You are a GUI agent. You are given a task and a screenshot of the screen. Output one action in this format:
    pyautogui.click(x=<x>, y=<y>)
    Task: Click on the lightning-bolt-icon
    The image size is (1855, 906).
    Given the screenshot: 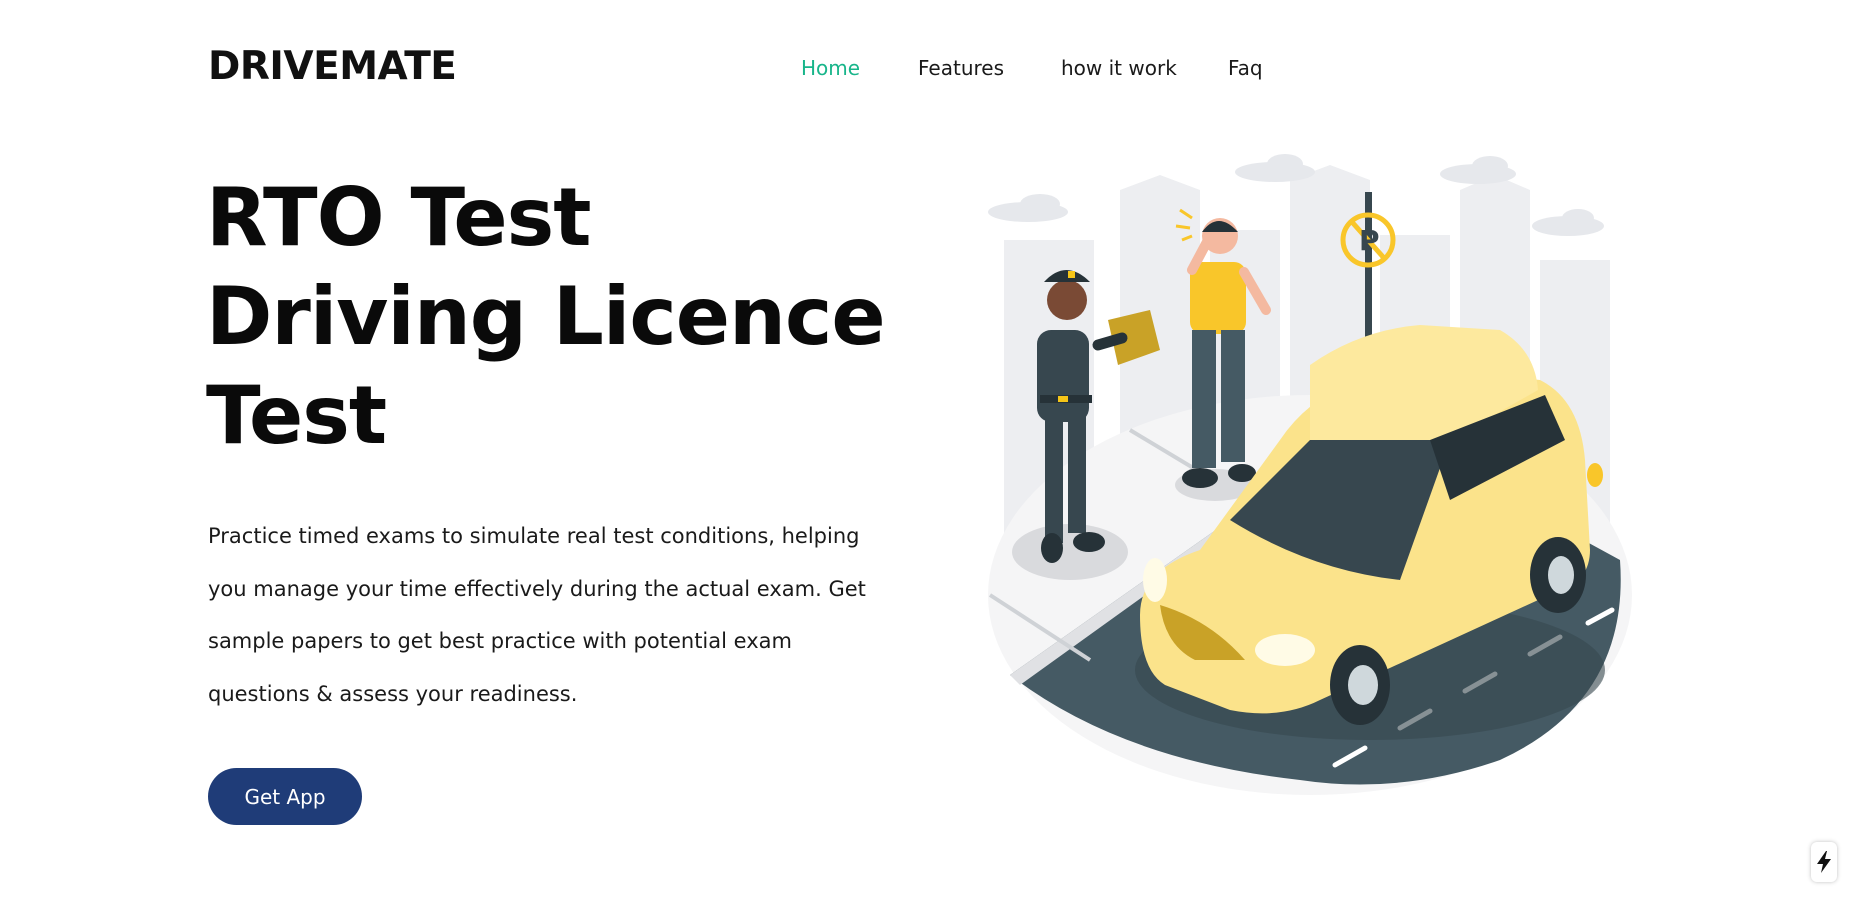 What is the action you would take?
    pyautogui.click(x=1824, y=862)
    